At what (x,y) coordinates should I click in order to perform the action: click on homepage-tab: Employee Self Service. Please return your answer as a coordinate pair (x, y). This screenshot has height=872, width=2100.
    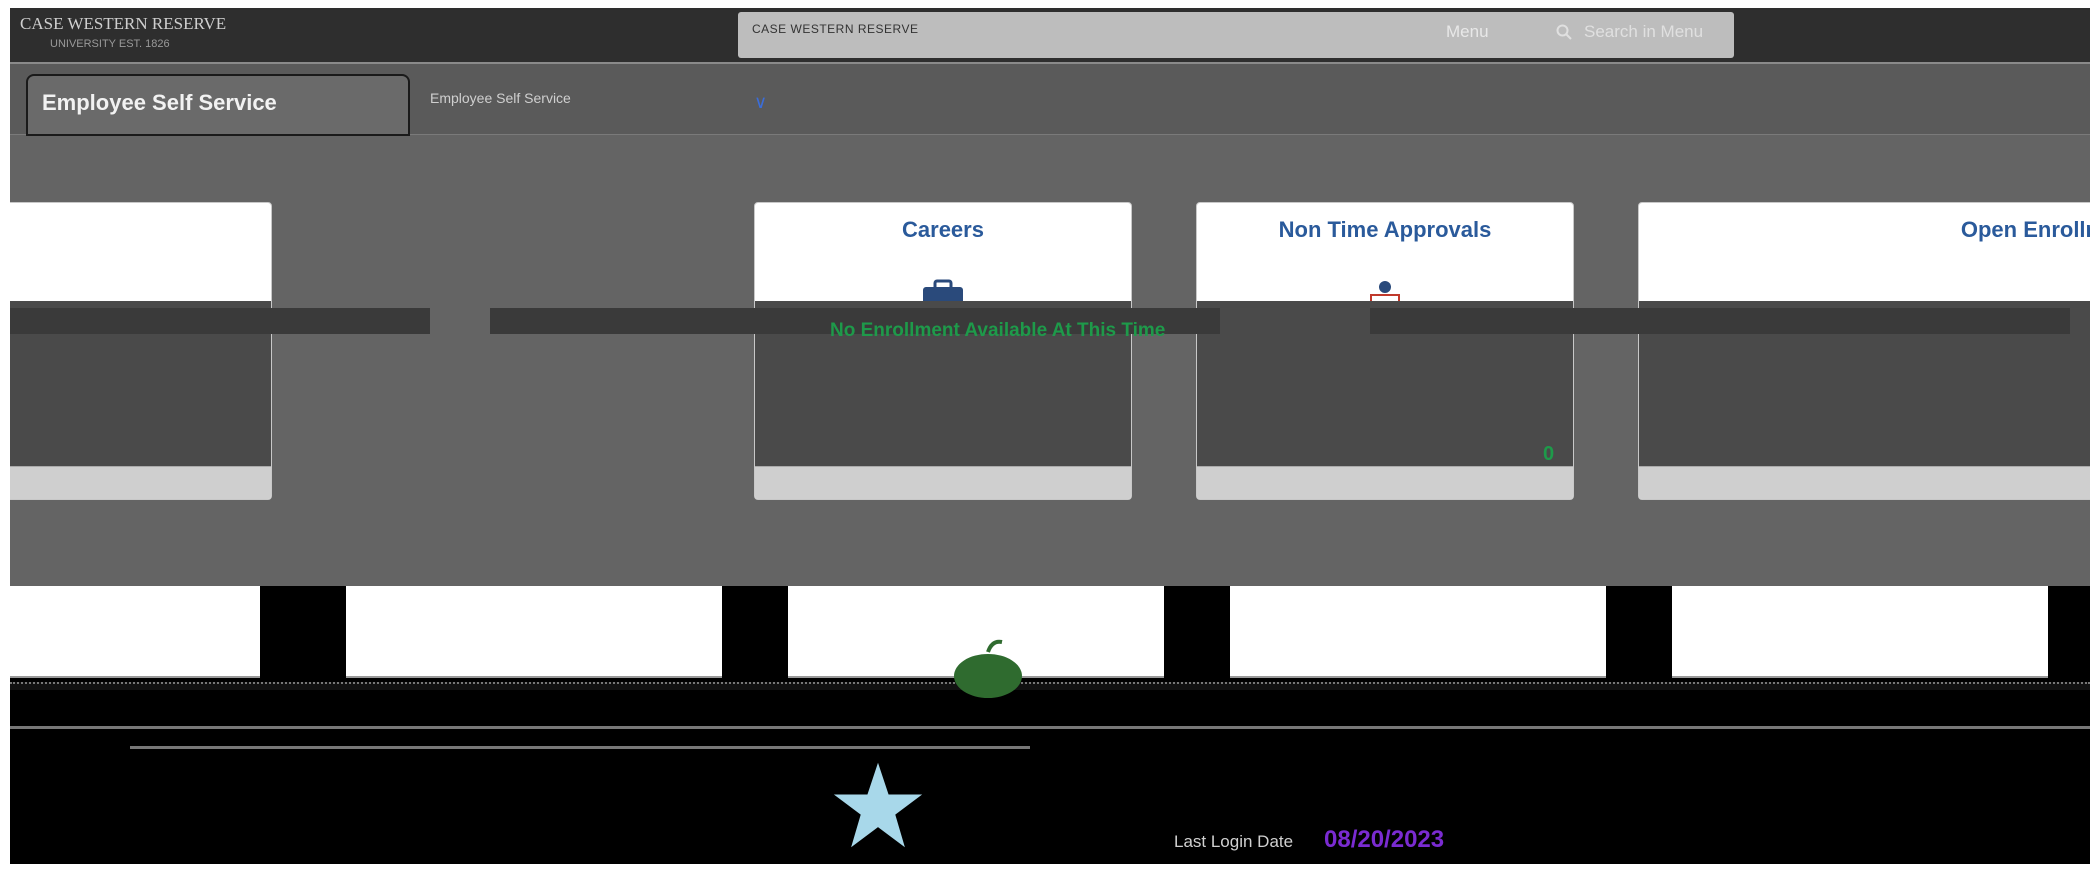
    Looking at the image, I should click on (218, 105).